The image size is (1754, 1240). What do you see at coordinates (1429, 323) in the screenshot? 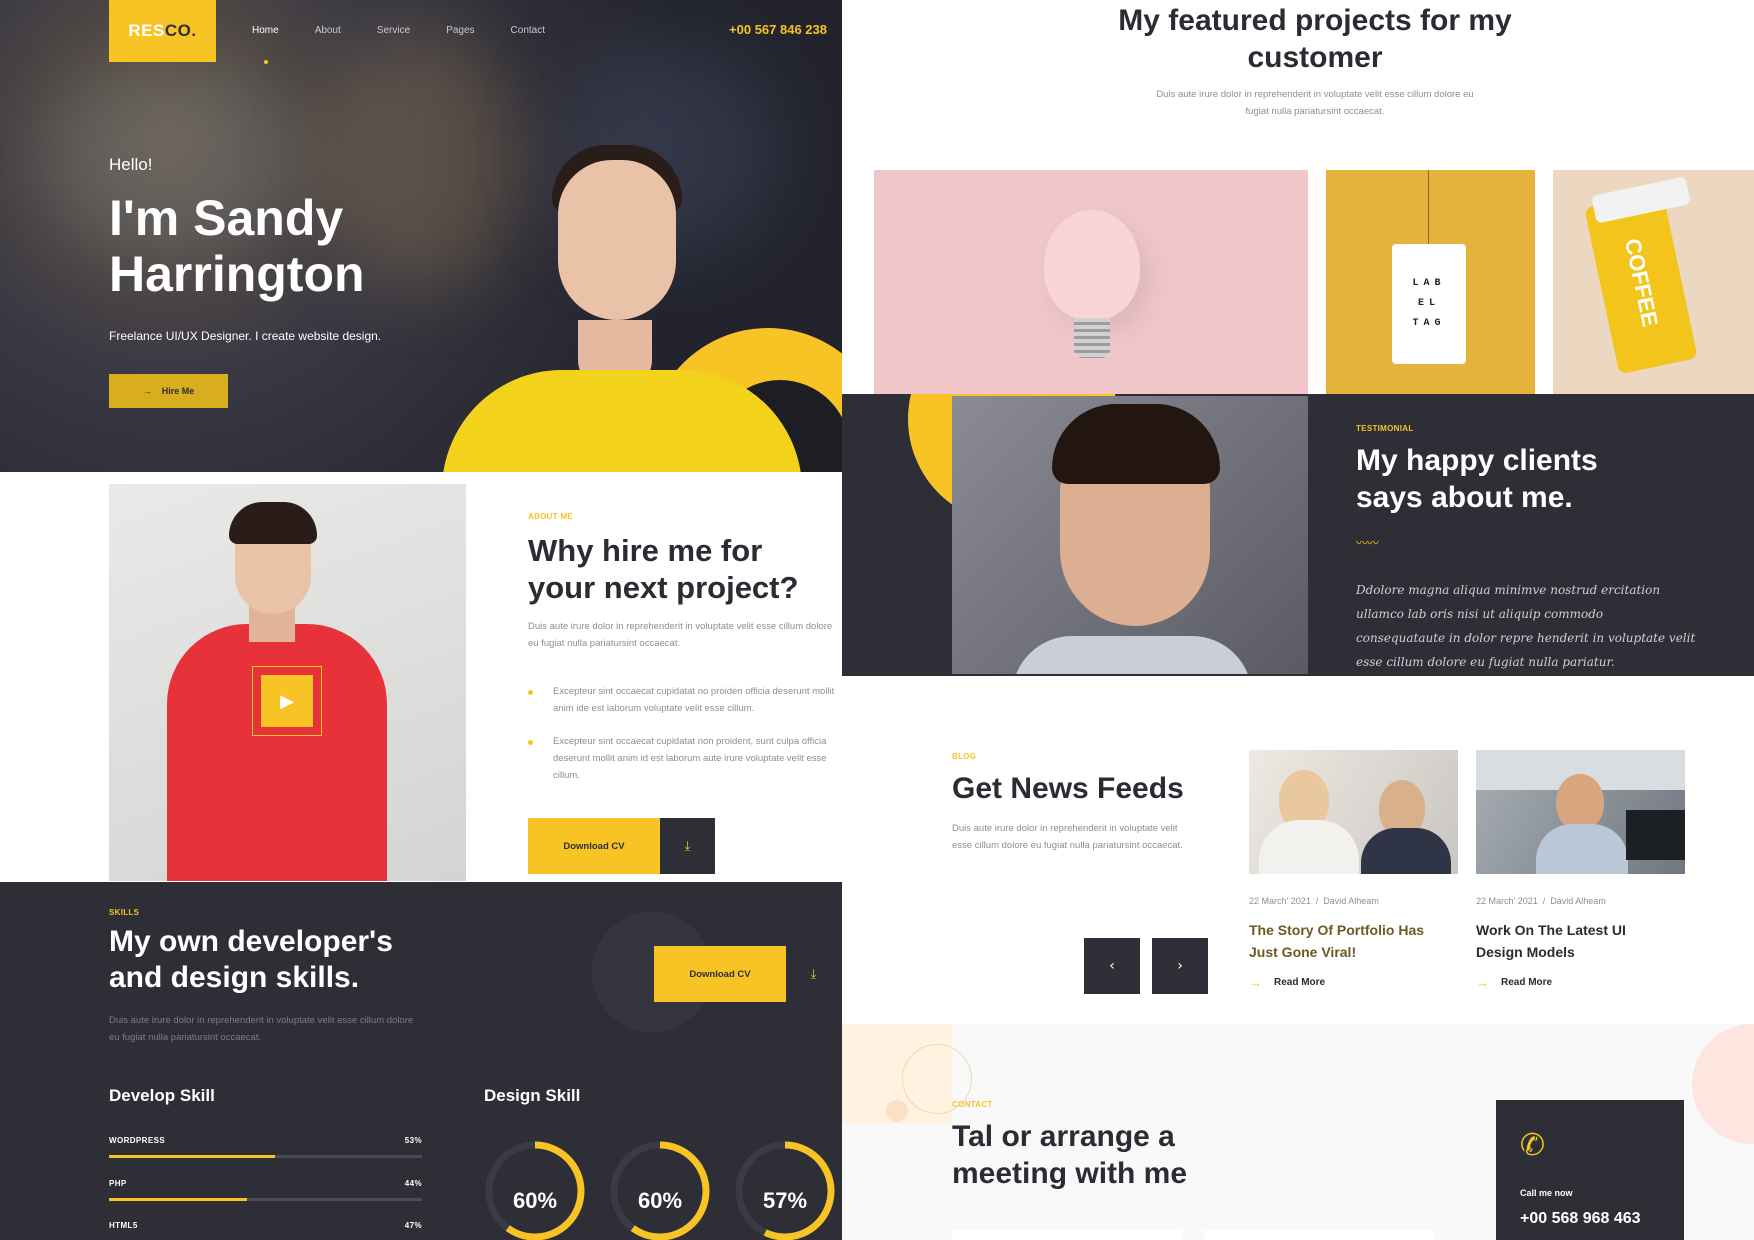
I see `tag-line: TAG` at bounding box center [1429, 323].